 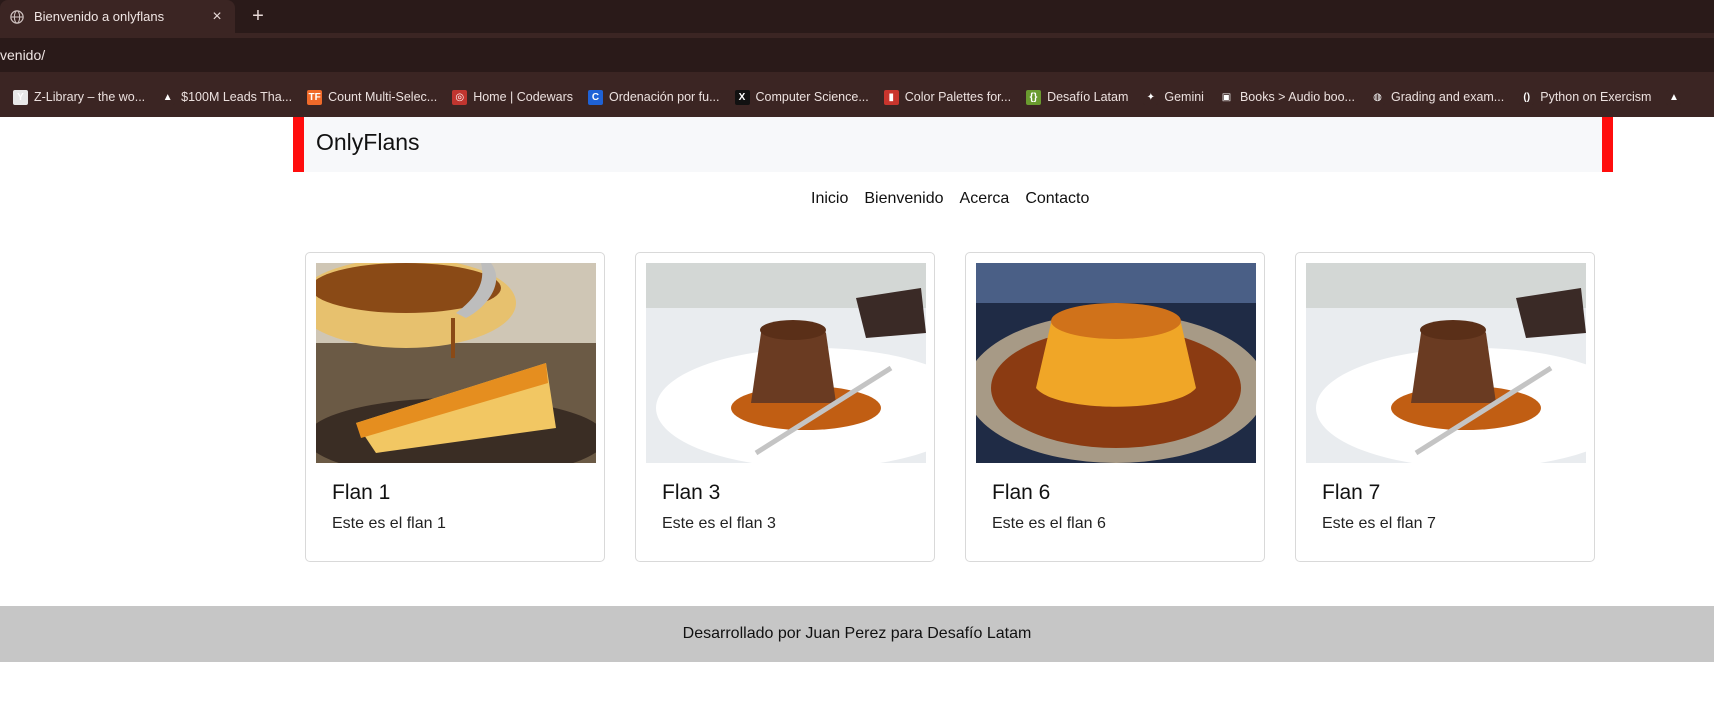 What do you see at coordinates (460, 97) in the screenshot?
I see `codewars-icon: ◎` at bounding box center [460, 97].